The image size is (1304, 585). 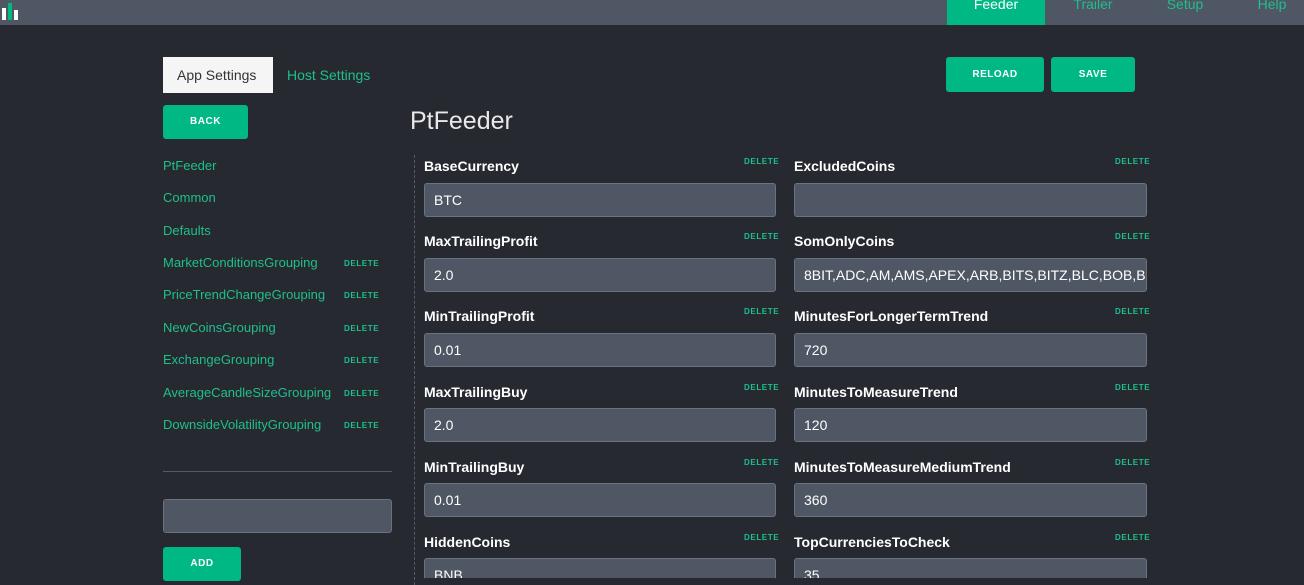 What do you see at coordinates (461, 121) in the screenshot?
I see `page-title: PtFeeder` at bounding box center [461, 121].